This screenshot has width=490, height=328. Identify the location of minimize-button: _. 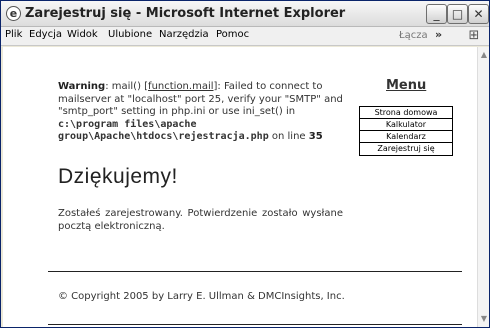
(436, 14).